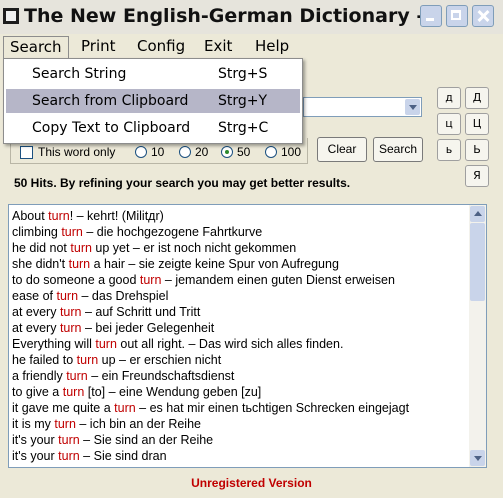  I want to click on result-translation: ! – kehrt! (Militдr), so click(116, 216).